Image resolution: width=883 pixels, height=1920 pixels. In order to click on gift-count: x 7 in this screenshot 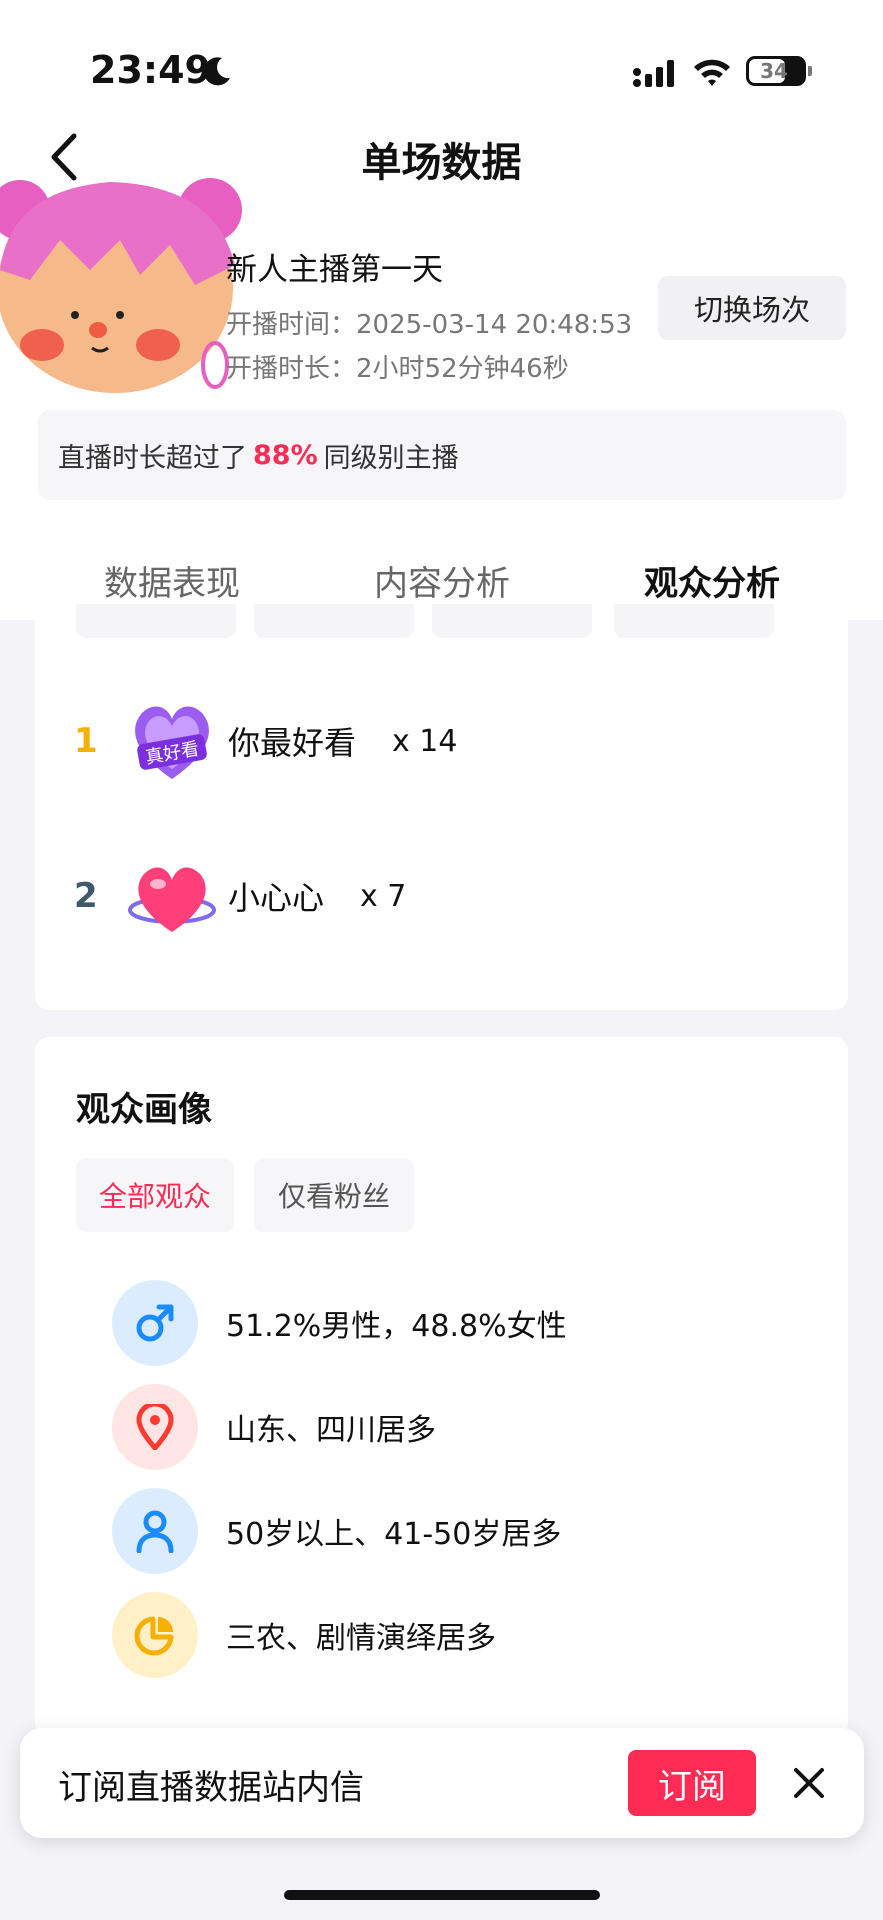, I will do `click(383, 896)`.